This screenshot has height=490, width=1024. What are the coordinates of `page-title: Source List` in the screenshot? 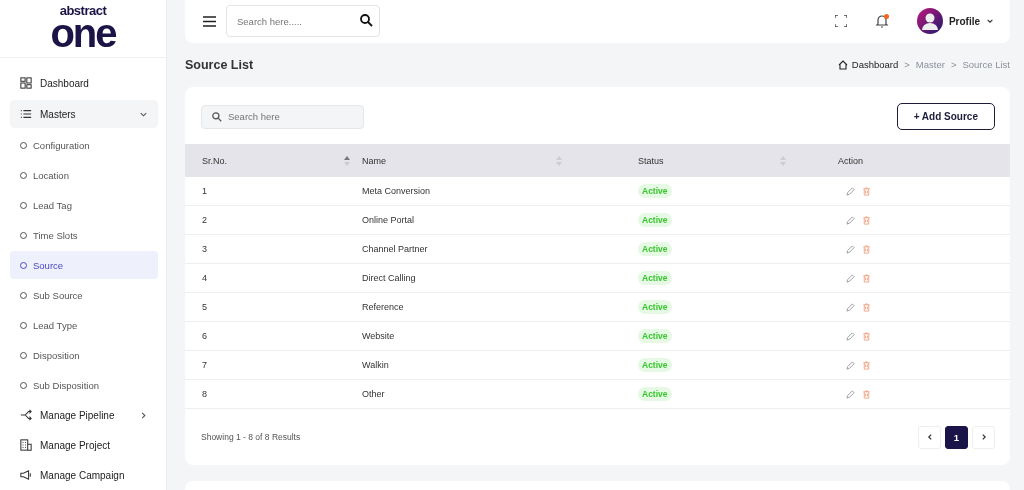 It's located at (219, 64).